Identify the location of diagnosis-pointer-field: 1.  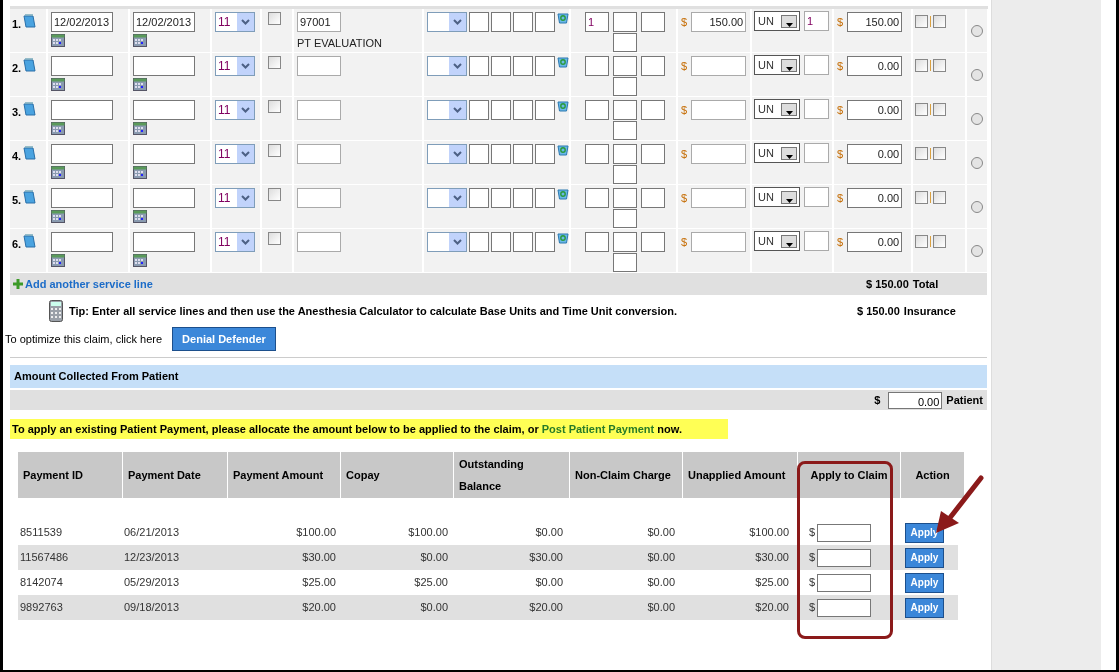
(597, 22).